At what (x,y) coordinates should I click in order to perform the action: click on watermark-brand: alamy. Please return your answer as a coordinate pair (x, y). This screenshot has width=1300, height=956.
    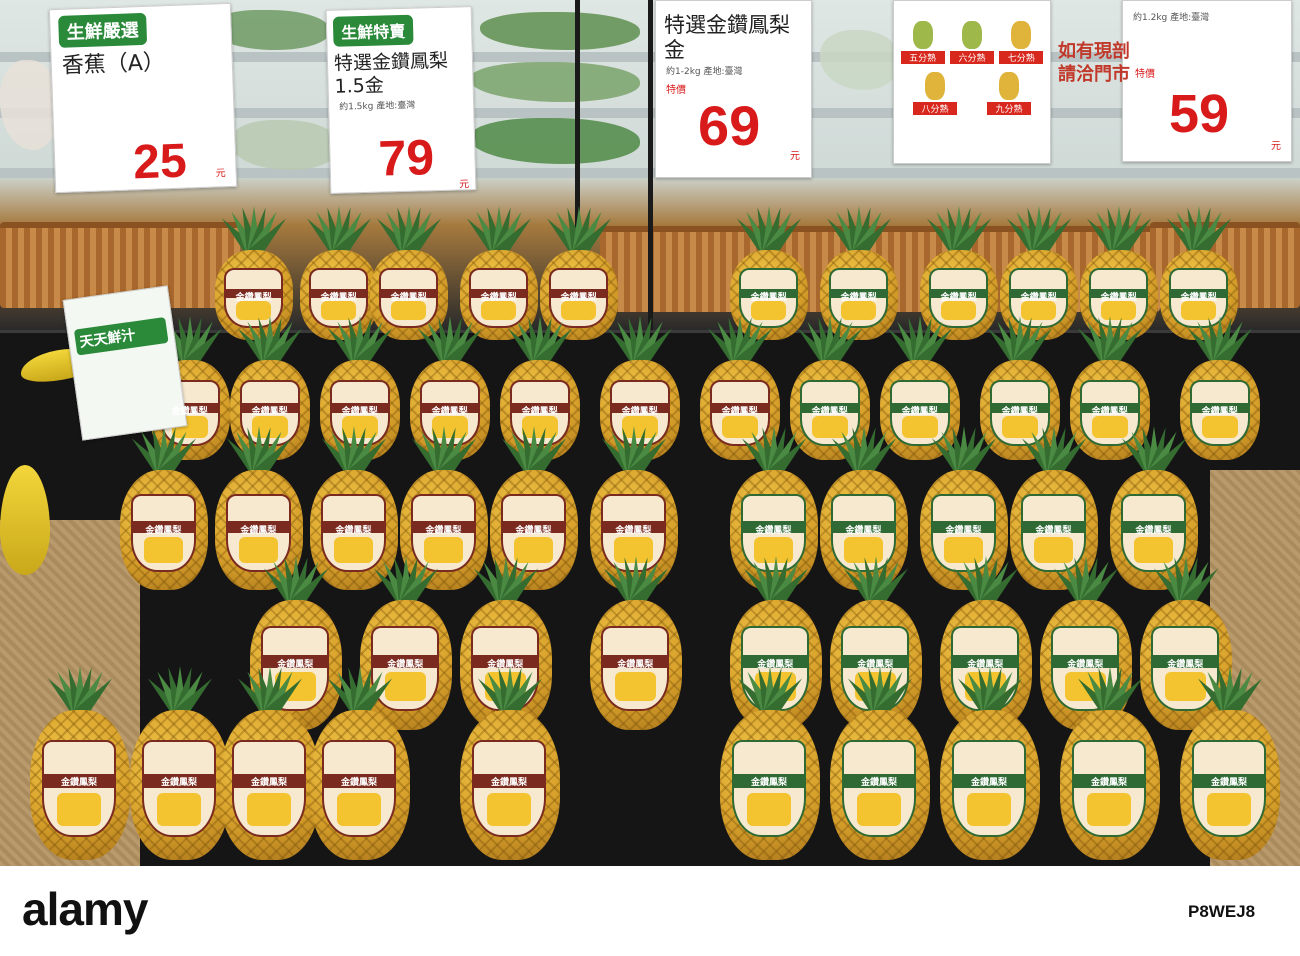
    Looking at the image, I should click on (85, 909).